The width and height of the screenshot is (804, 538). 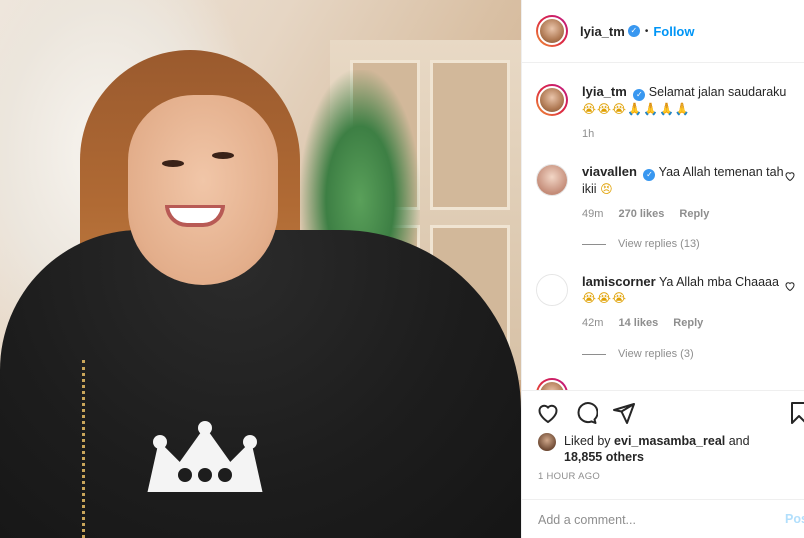 I want to click on post-timestamp: 1 HOUR AGO, so click(x=569, y=476).